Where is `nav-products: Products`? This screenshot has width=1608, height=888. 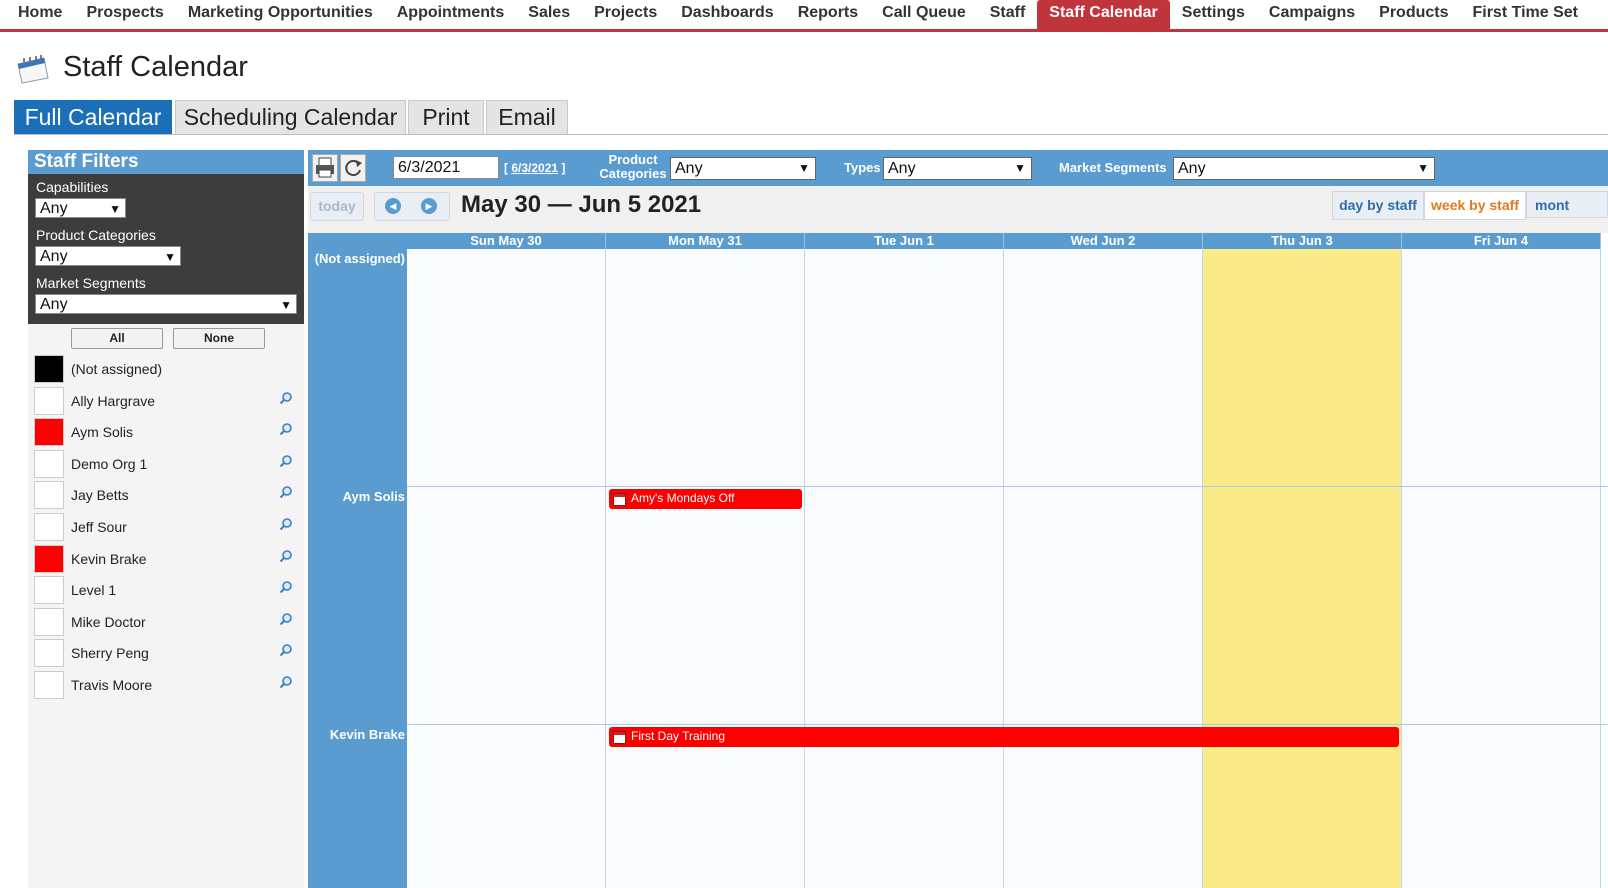
nav-products: Products is located at coordinates (1413, 14).